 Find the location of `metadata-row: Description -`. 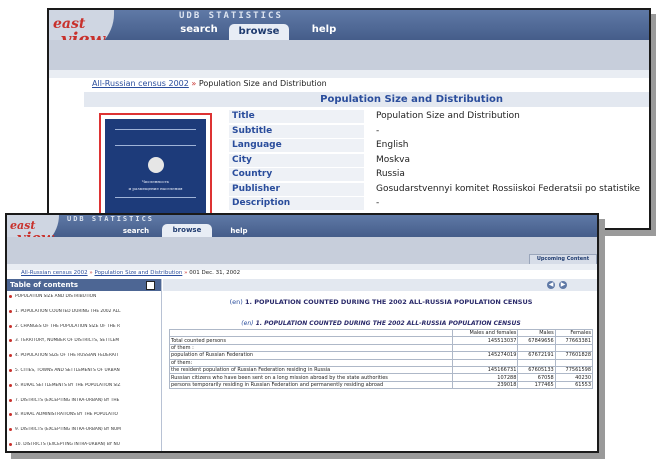

metadata-row: Description - is located at coordinates (439, 203).